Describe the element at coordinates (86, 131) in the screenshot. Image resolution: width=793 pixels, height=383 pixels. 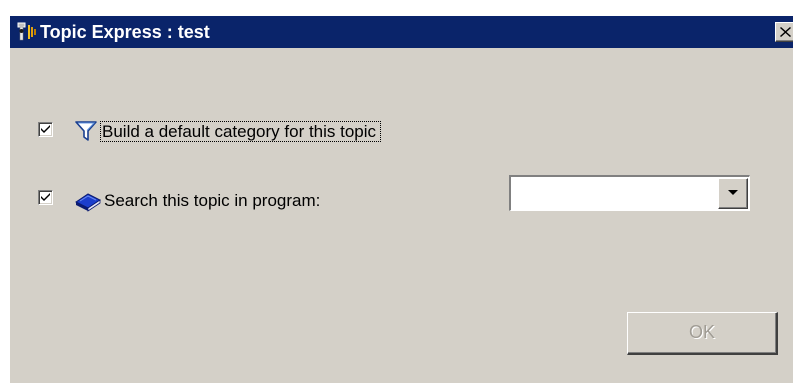
I see `funnel-icon` at that location.